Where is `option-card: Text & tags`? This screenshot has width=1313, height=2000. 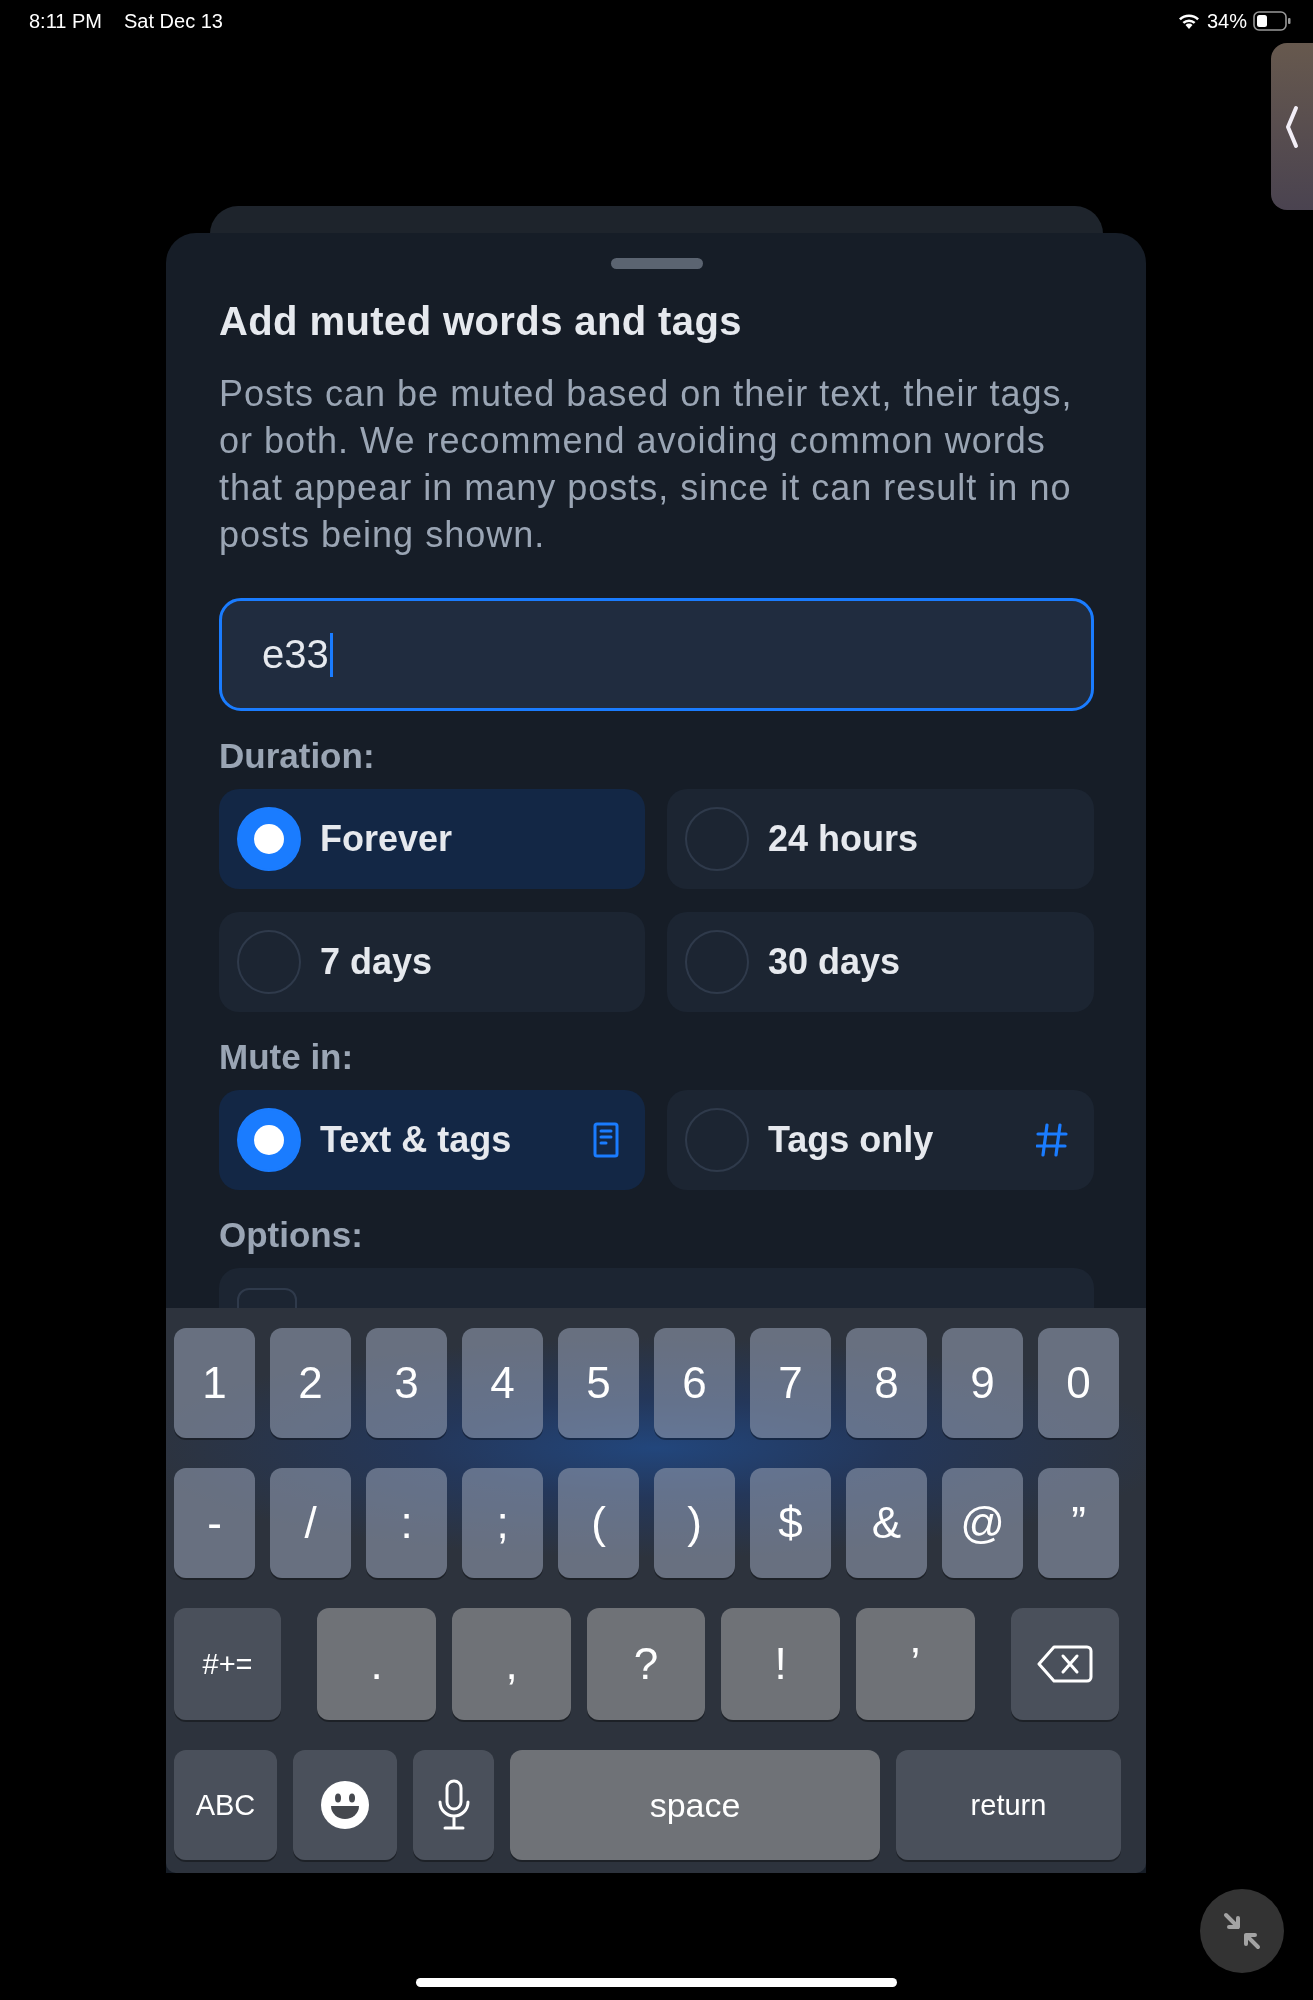 option-card: Text & tags is located at coordinates (432, 1140).